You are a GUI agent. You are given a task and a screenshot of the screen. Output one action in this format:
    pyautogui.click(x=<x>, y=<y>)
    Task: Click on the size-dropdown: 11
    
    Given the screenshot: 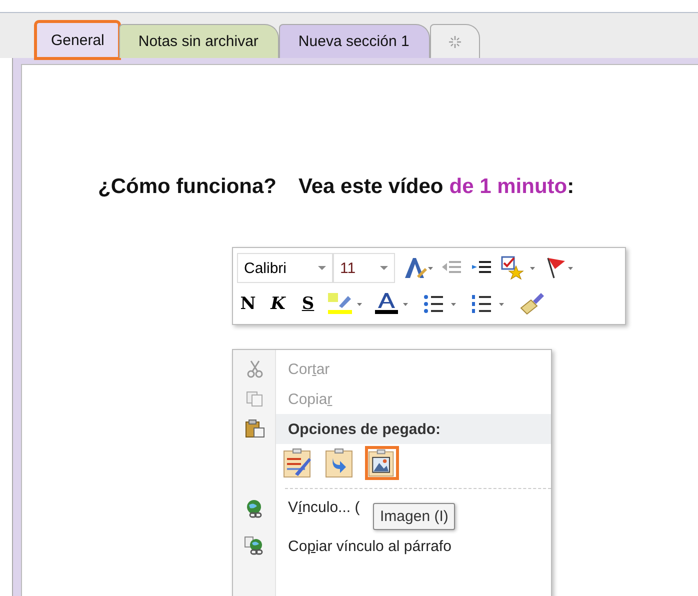 What is the action you would take?
    pyautogui.click(x=364, y=268)
    